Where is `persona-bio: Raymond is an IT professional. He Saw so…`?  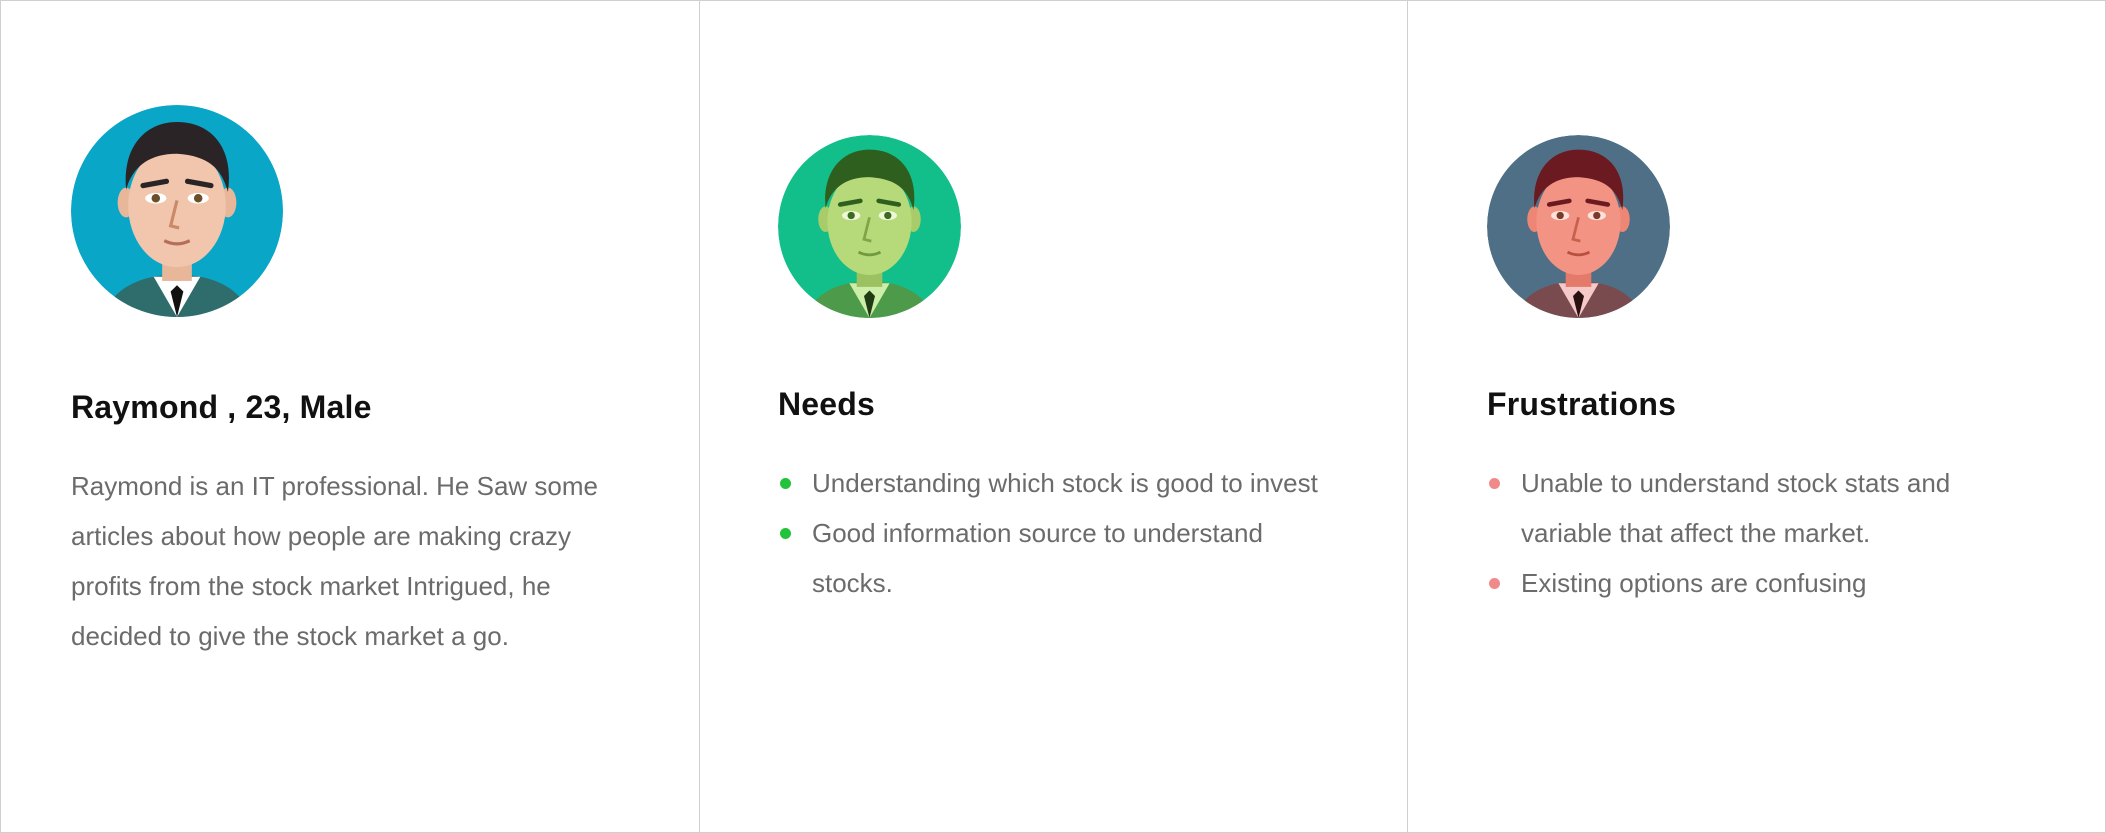
persona-bio: Raymond is an IT professional. He Saw so… is located at coordinates (334, 561).